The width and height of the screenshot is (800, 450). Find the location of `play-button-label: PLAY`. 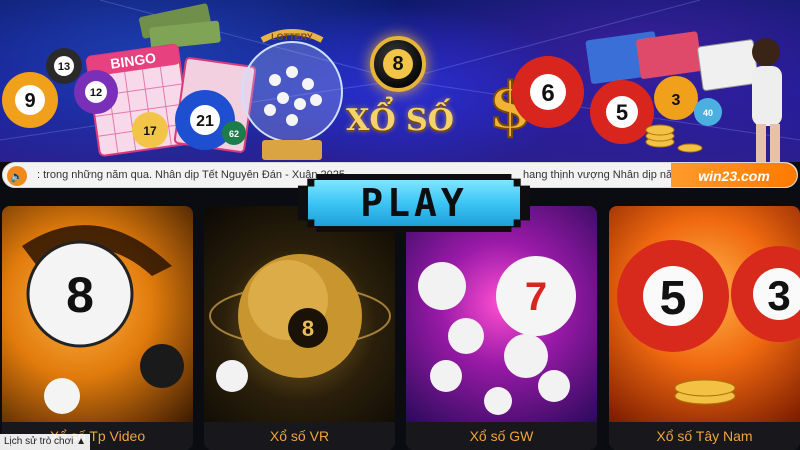

play-button-label: PLAY is located at coordinates (414, 203).